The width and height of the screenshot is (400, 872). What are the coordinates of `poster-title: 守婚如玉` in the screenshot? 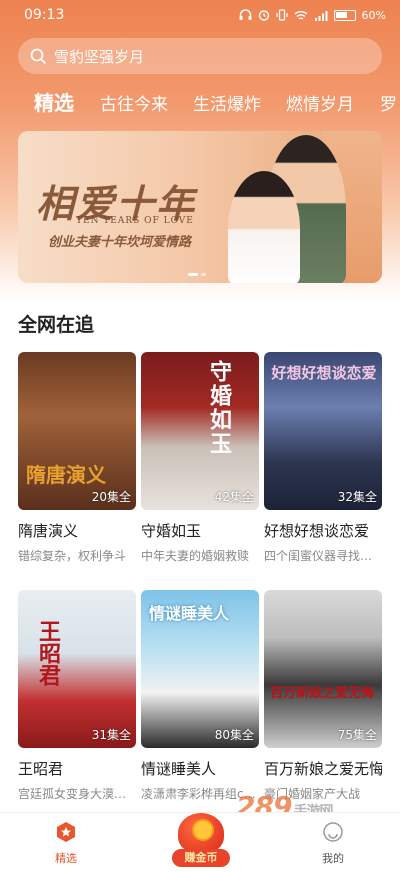 It's located at (219, 408).